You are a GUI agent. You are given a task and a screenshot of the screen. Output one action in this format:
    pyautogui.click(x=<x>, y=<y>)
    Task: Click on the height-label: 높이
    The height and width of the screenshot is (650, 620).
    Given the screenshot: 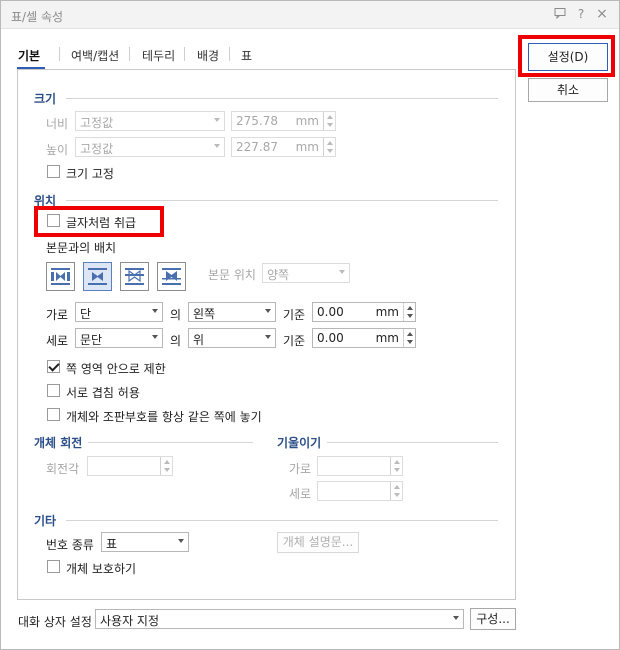 What is the action you would take?
    pyautogui.click(x=57, y=150)
    